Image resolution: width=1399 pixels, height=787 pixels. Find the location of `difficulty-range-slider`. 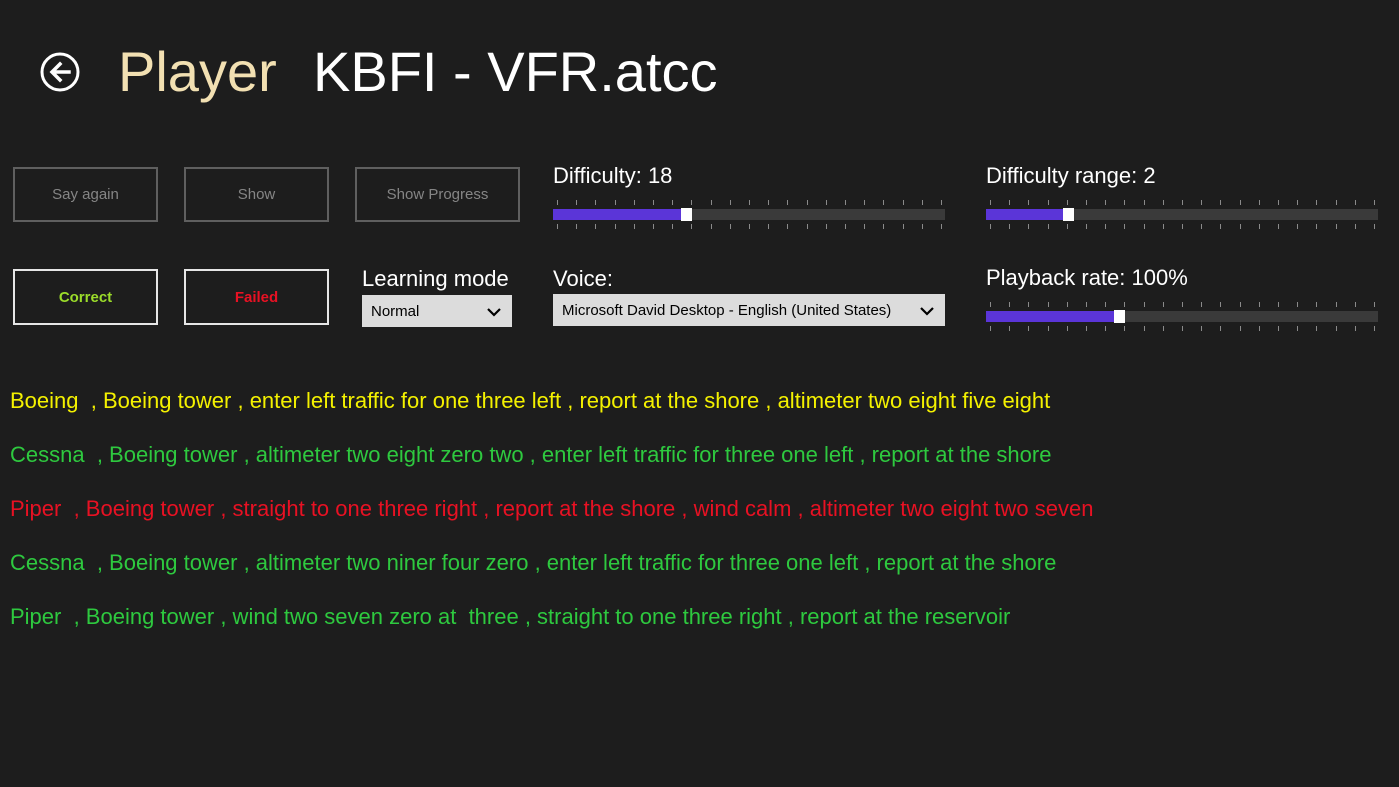

difficulty-range-slider is located at coordinates (1182, 215).